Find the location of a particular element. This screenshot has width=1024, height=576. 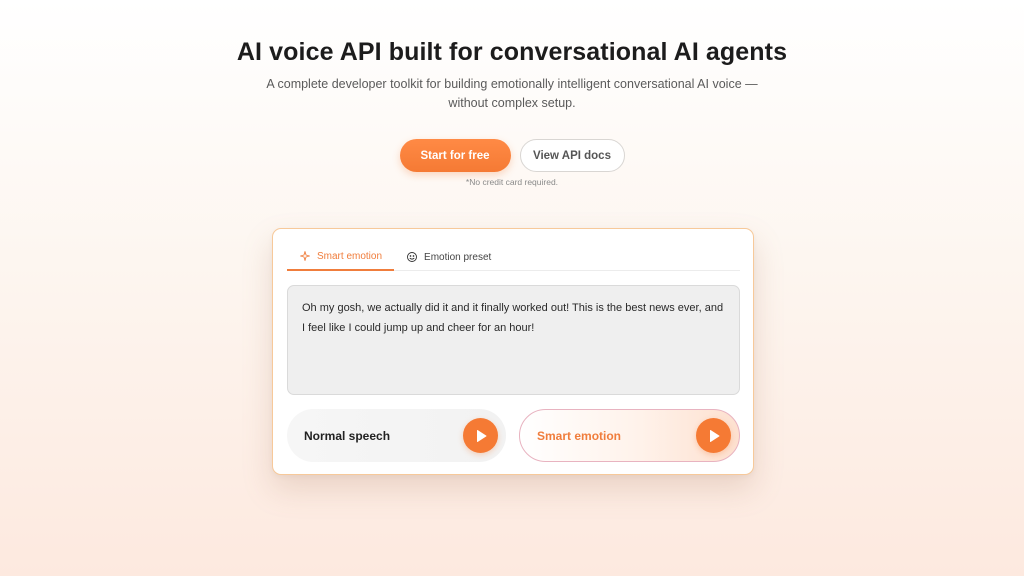

smart-emotion-play-button is located at coordinates (713, 435).